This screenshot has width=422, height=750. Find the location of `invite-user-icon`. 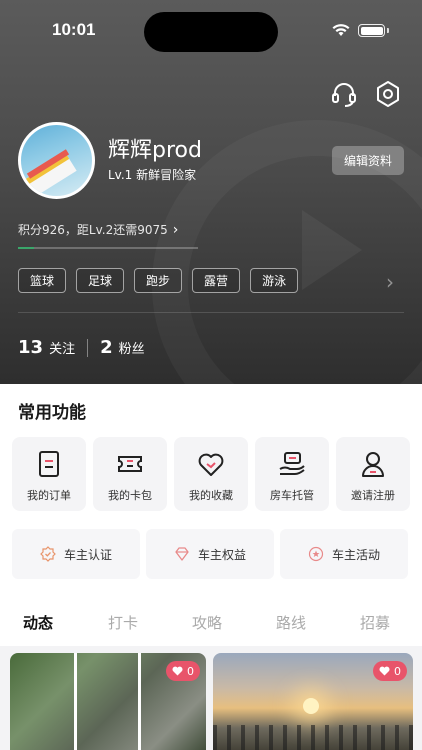

invite-user-icon is located at coordinates (373, 464).